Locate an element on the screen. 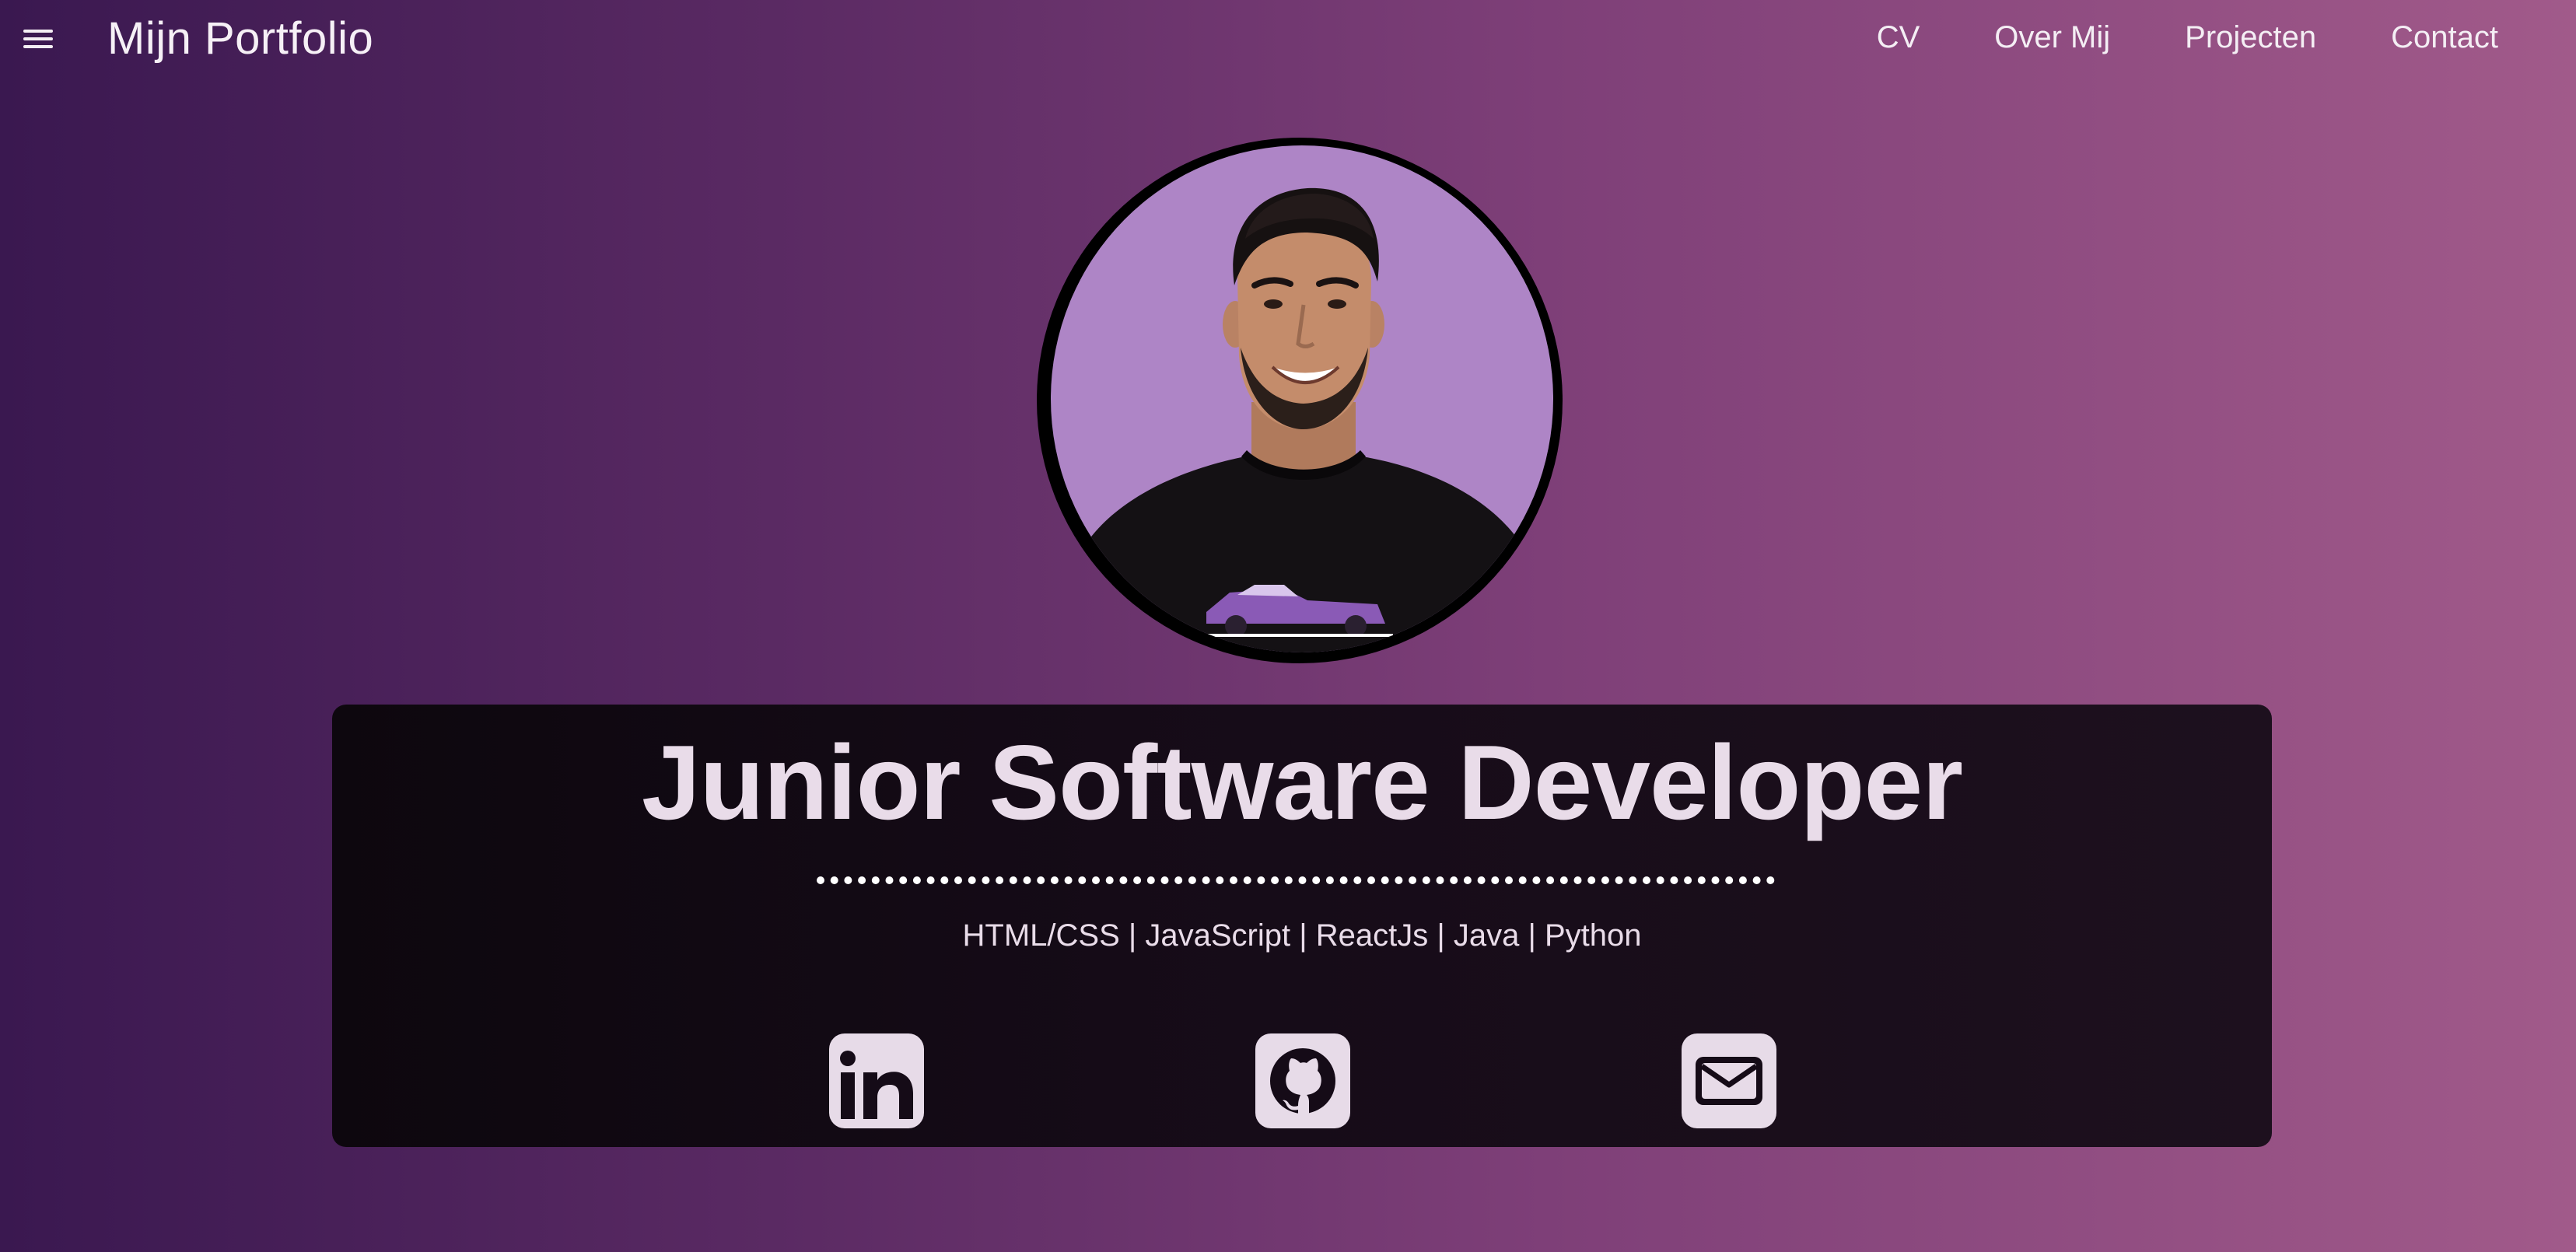 This screenshot has height=1252, width=2576. person-portrait-illustration is located at coordinates (1302, 419).